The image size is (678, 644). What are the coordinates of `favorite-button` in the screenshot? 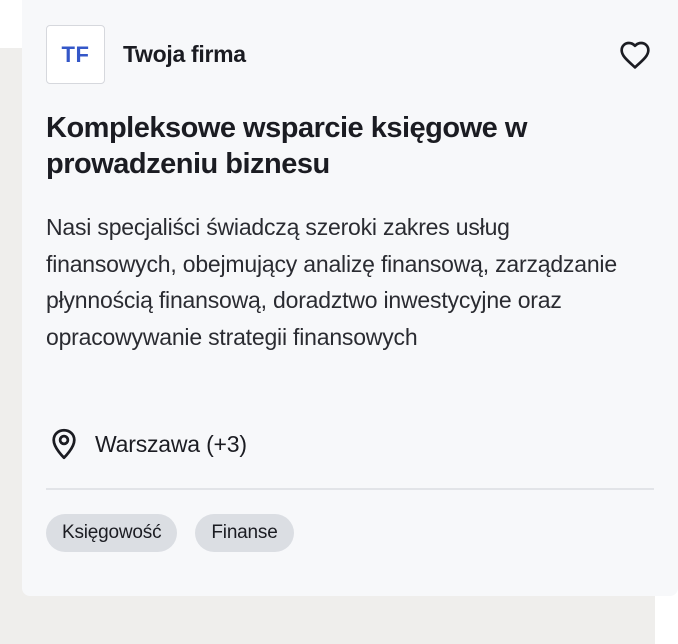 It's located at (635, 55).